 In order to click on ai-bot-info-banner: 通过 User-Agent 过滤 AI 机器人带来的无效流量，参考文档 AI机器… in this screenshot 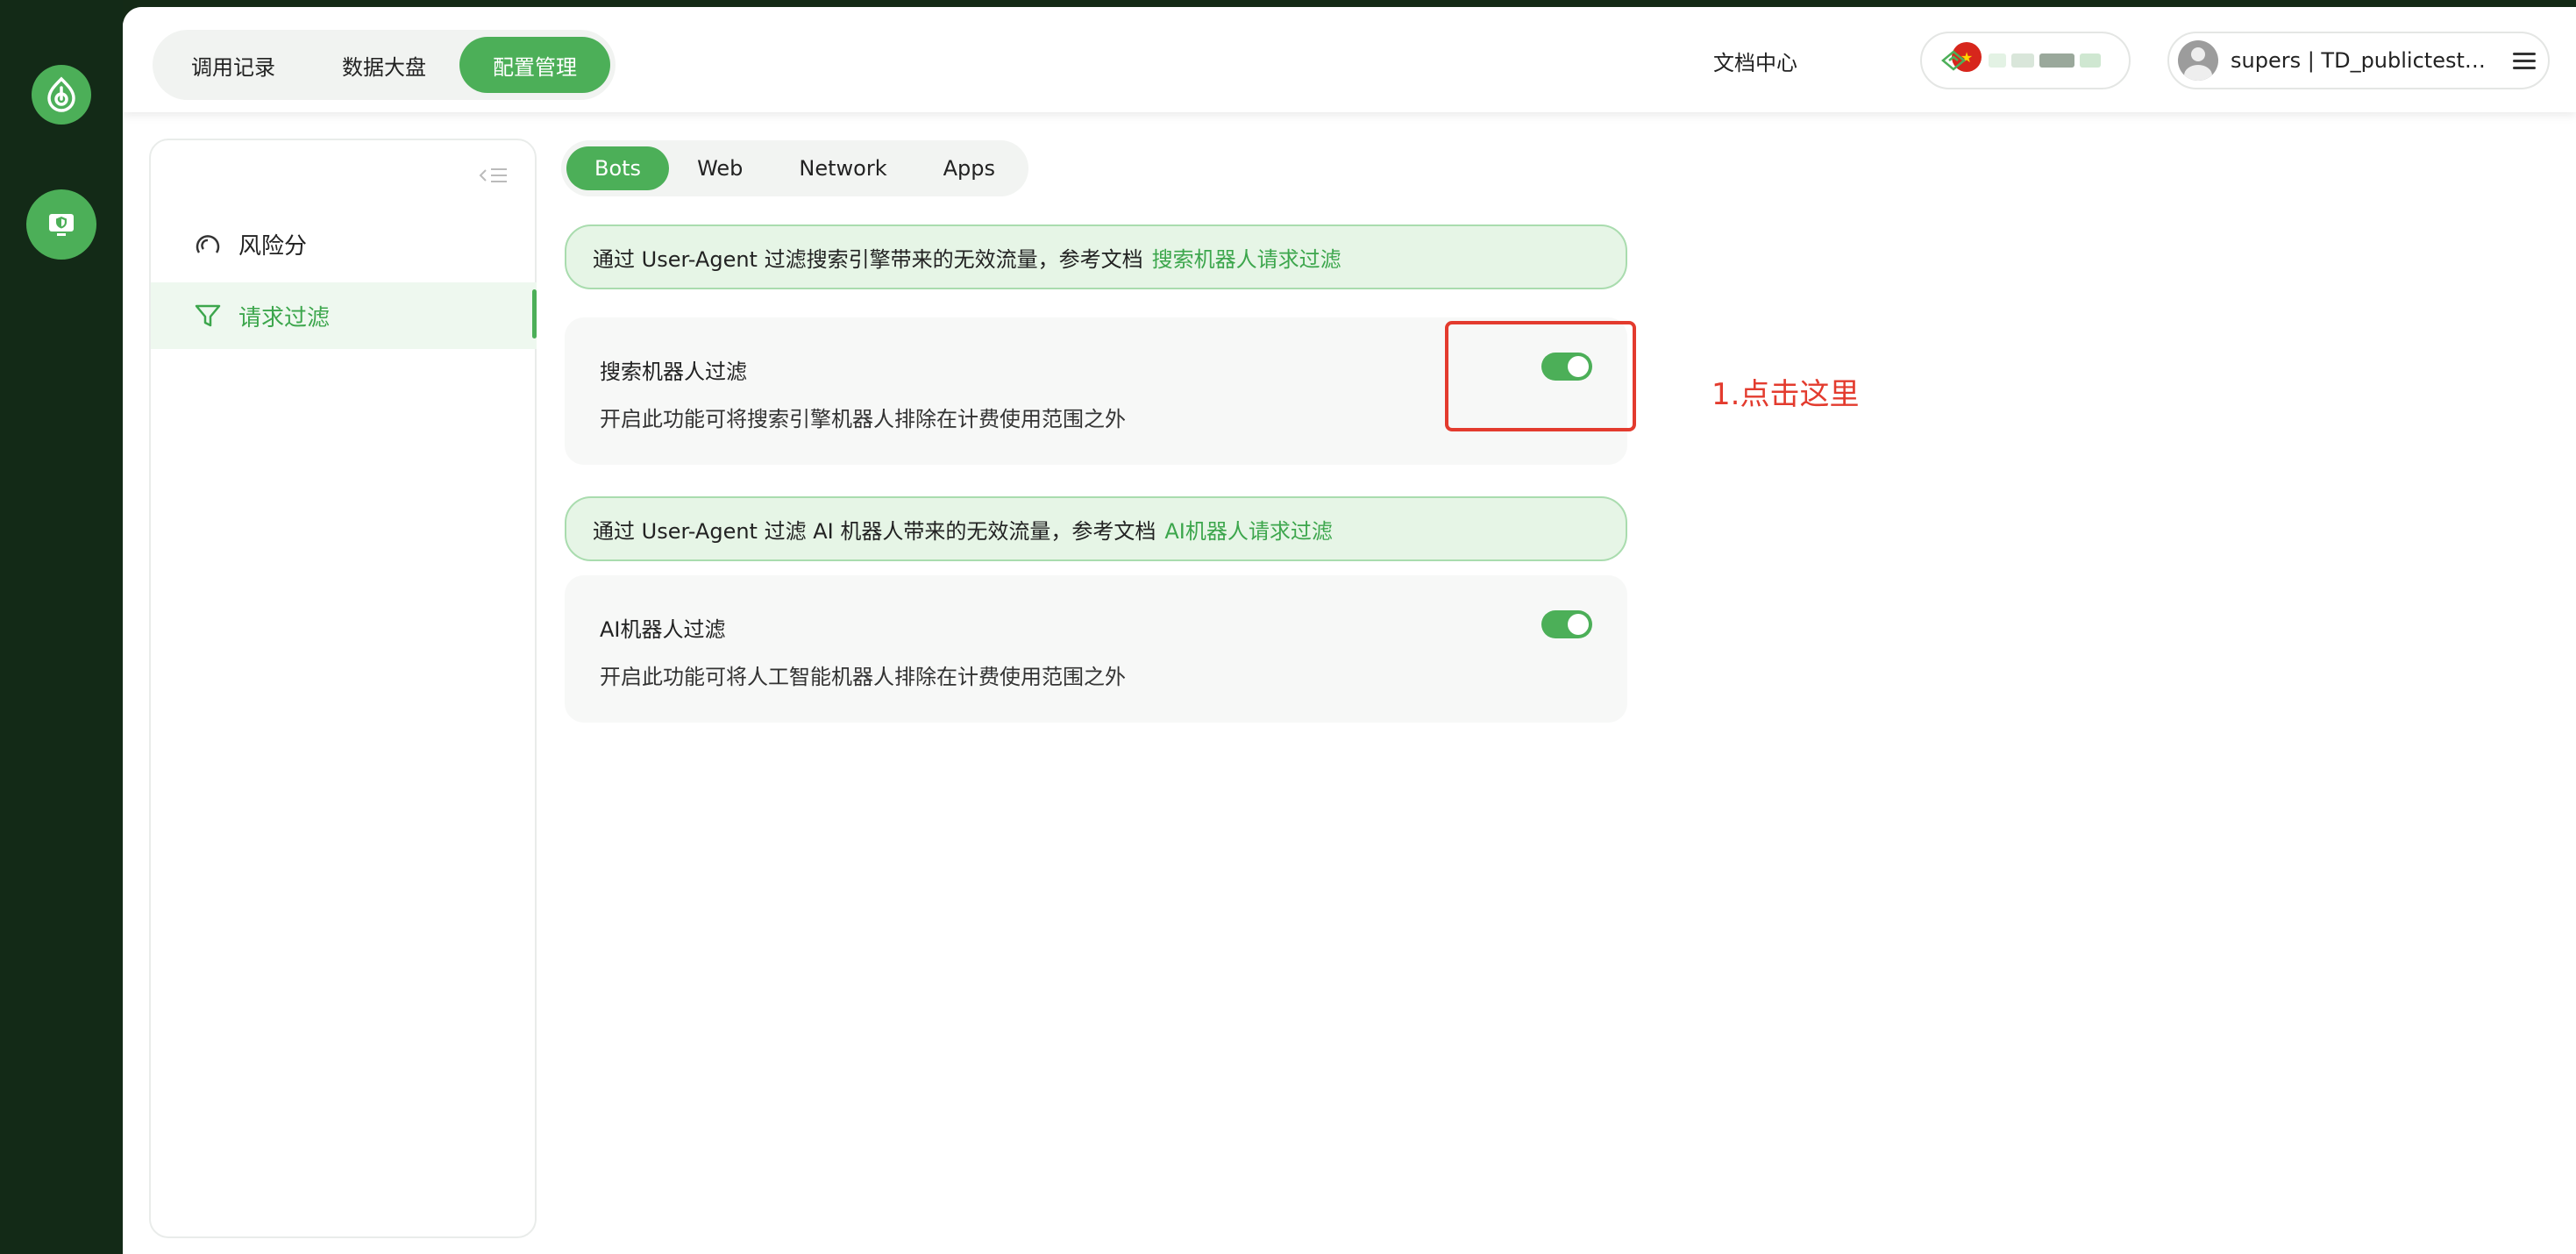, I will do `click(1096, 528)`.